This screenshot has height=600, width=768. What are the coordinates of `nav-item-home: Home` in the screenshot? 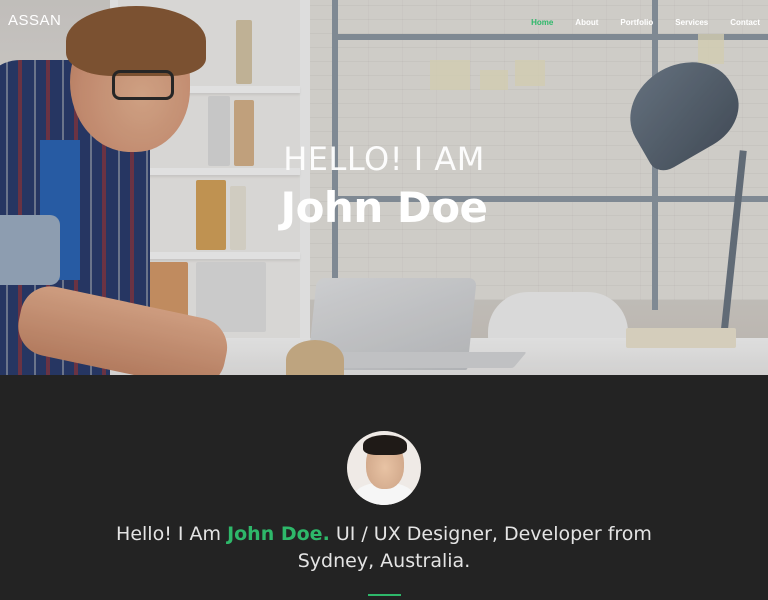 It's located at (531, 22).